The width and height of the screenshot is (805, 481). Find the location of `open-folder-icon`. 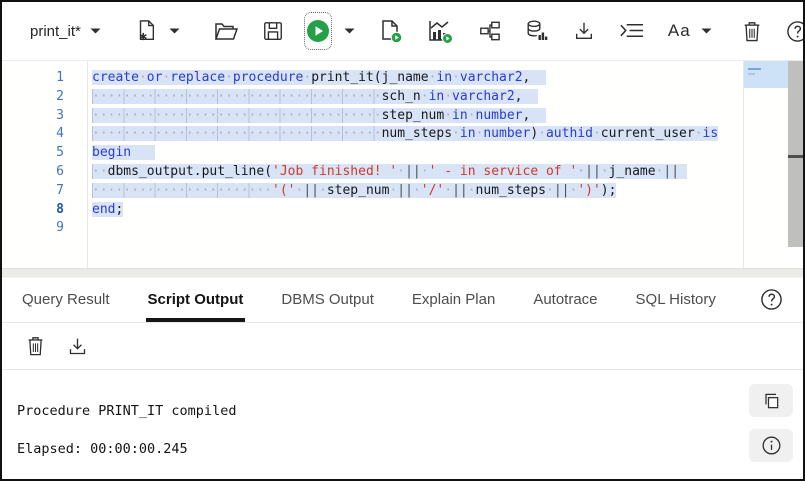

open-folder-icon is located at coordinates (226, 31).